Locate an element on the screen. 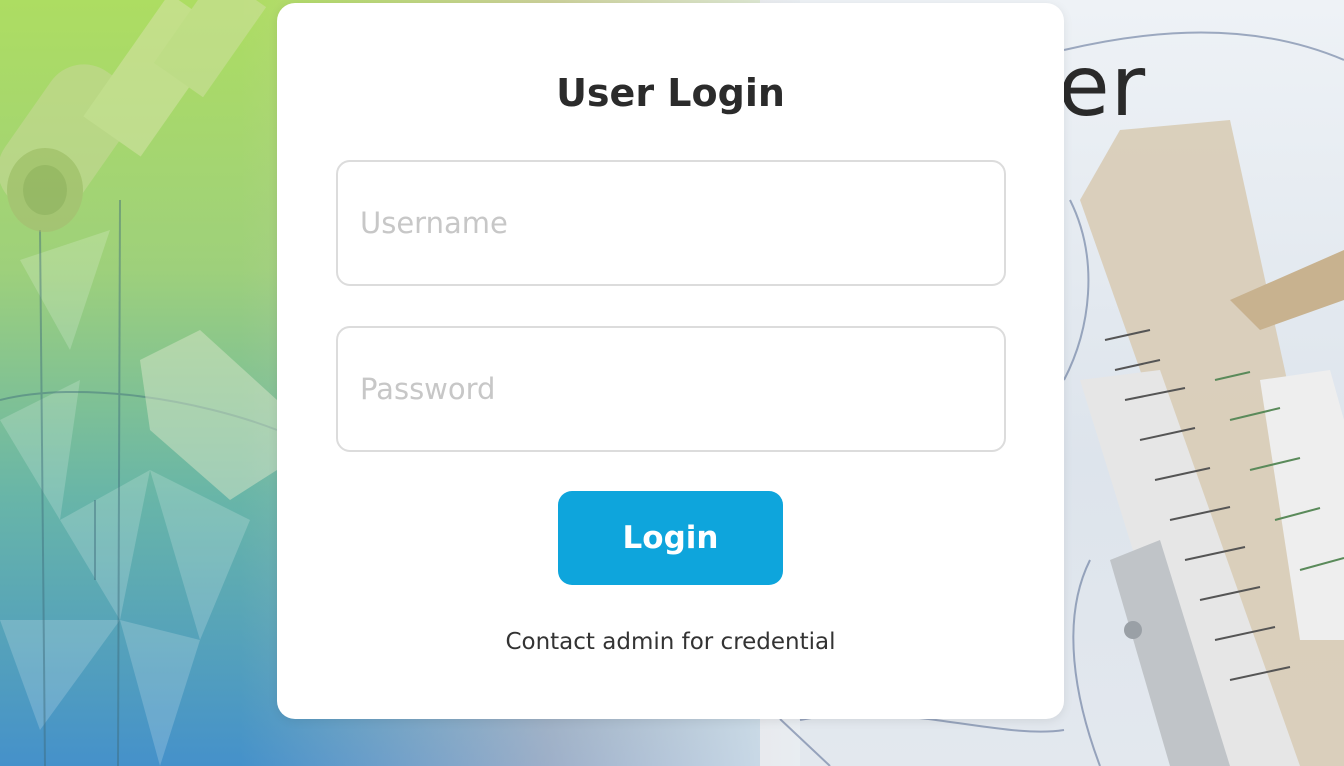  background-heading-fragment: er is located at coordinates (1102, 86).